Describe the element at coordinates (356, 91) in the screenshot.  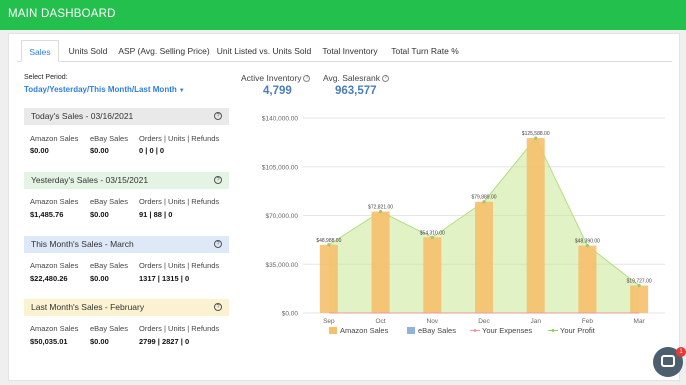
I see `avg-salesrank-value: 963,577` at that location.